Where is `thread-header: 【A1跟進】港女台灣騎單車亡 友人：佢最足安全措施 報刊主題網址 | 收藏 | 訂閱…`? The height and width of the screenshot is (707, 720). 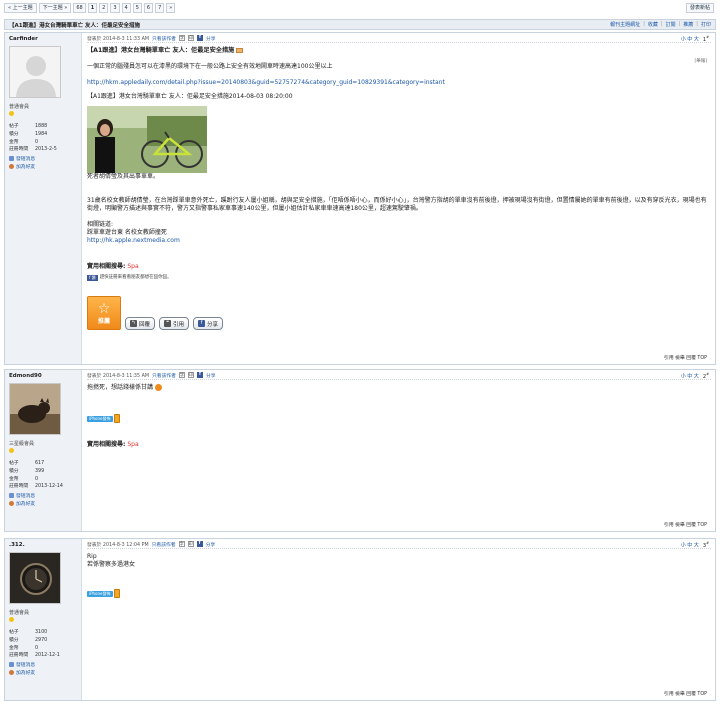
thread-header: 【A1跟進】港女台灣騎單車亡 友人：佢最足安全措施 報刊主題網址 | 收藏 | 訂閱… is located at coordinates (360, 24).